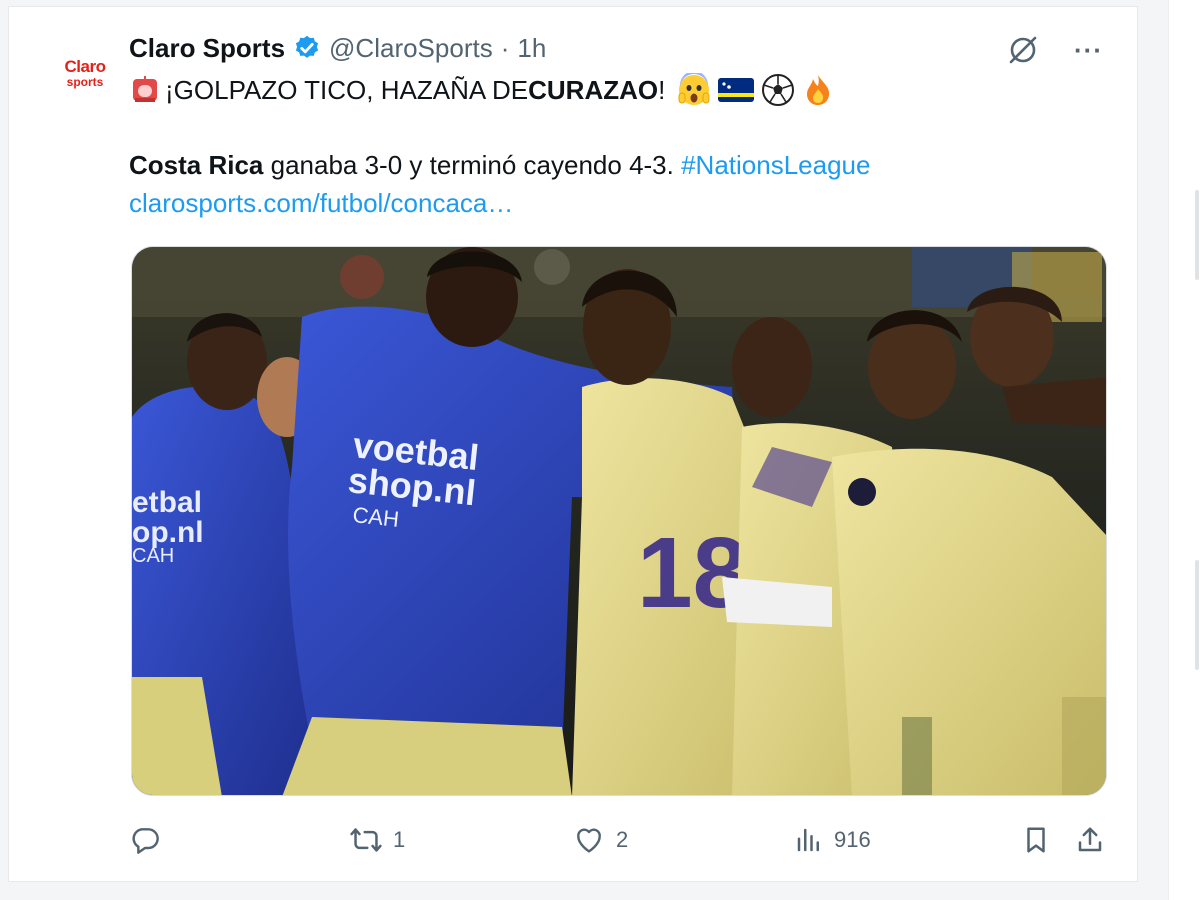 The height and width of the screenshot is (900, 1200). I want to click on tweet-headline: ¡GOLPAZO TICO, HAZAÑA DE CURAZAO !, so click(482, 90).